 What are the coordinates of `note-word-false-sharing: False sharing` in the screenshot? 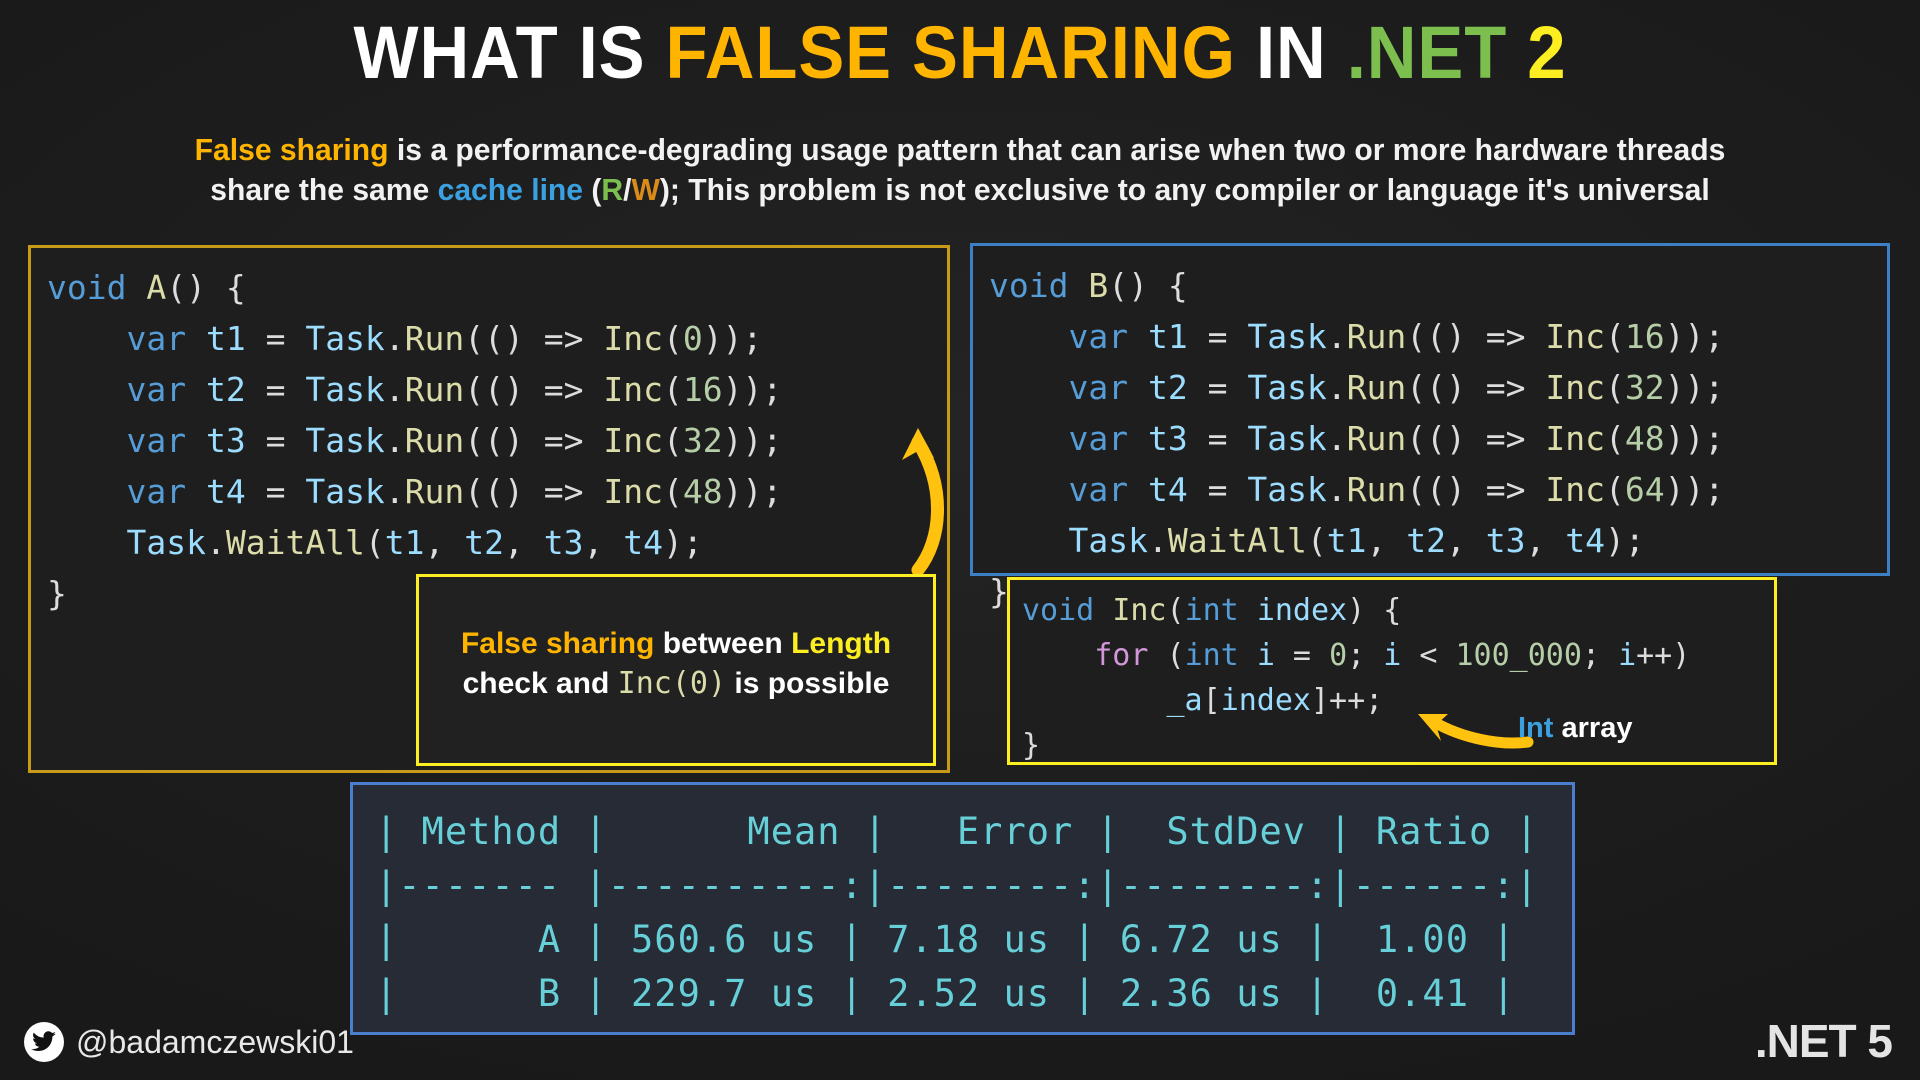 It's located at (557, 644).